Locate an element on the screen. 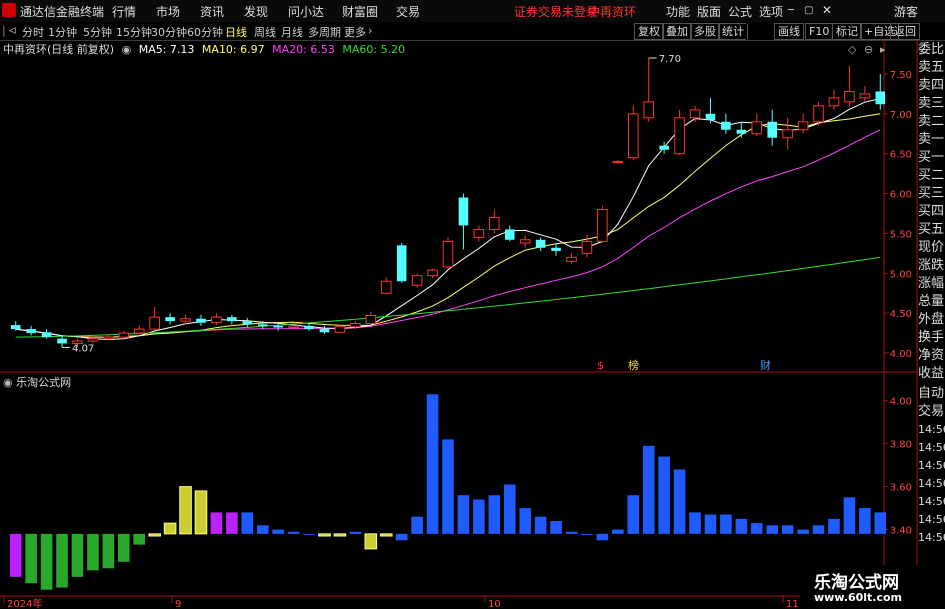 The image size is (945, 609). sub-ytick-label: 3.80 is located at coordinates (901, 445).